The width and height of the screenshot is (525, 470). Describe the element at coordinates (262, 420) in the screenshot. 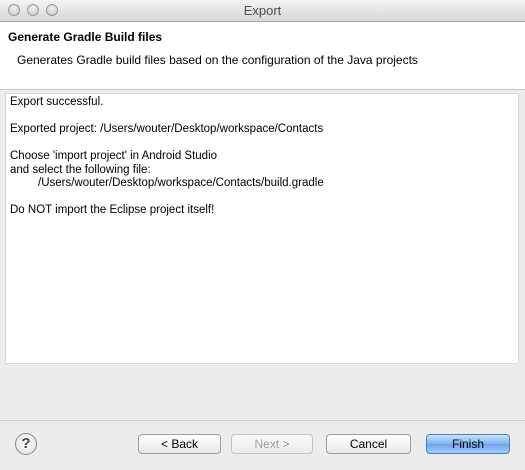

I see `footer-separator` at that location.